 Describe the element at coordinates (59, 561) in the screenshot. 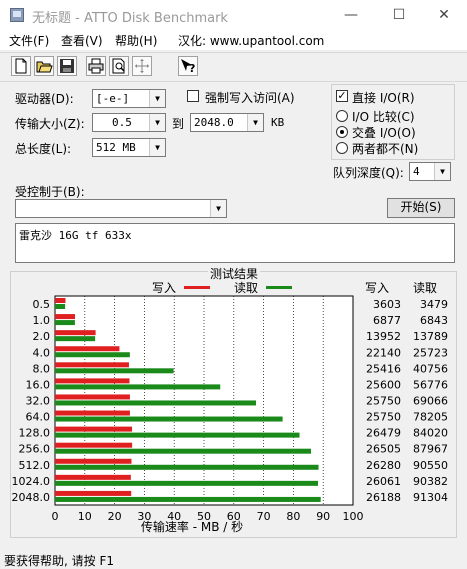

I see `status-text: 要获得帮助, 请按 F1` at that location.